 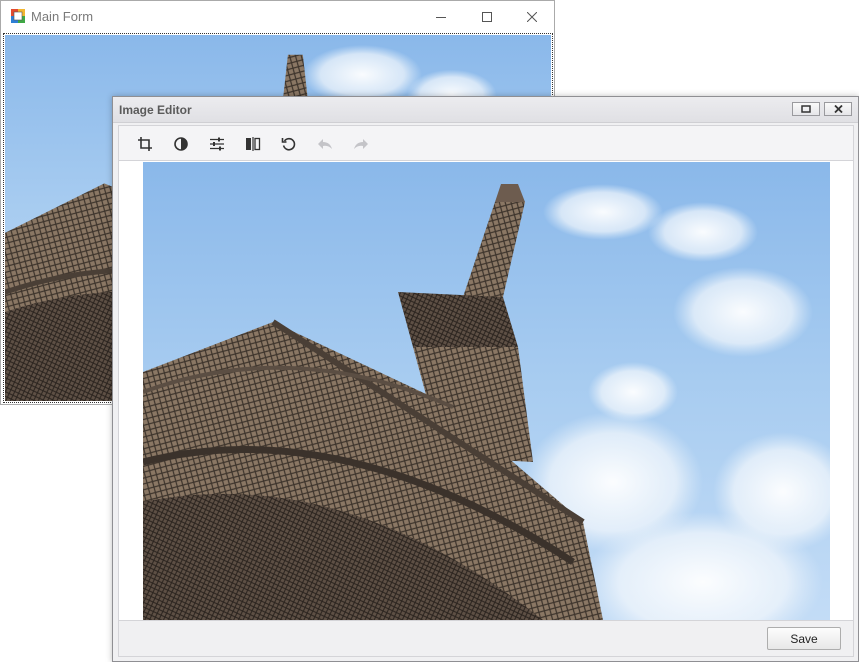 I want to click on flip-icon, so click(x=253, y=144).